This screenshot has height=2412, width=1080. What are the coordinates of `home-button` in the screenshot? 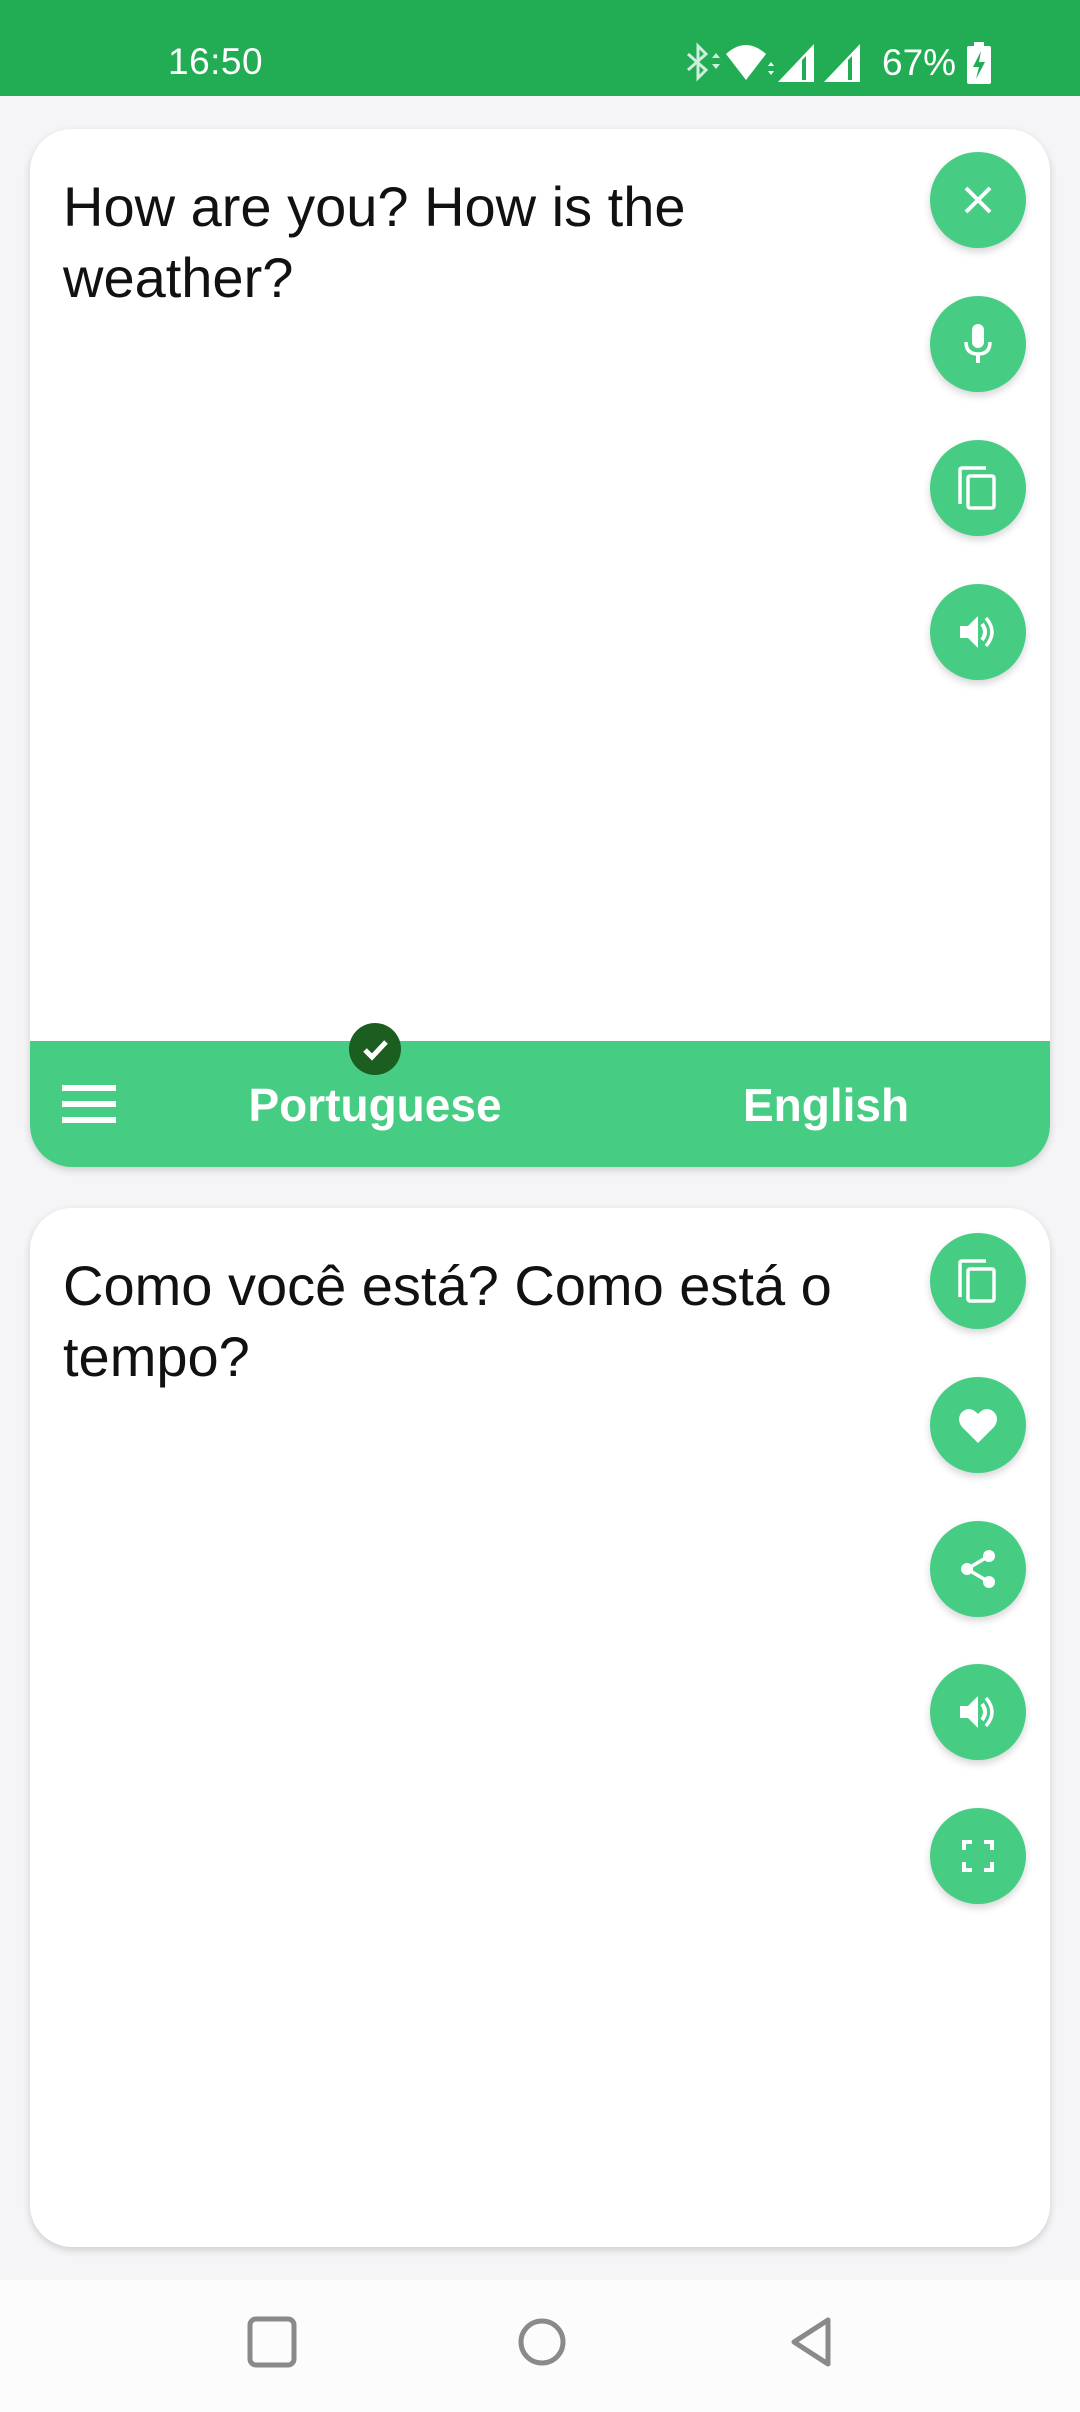 It's located at (542, 2344).